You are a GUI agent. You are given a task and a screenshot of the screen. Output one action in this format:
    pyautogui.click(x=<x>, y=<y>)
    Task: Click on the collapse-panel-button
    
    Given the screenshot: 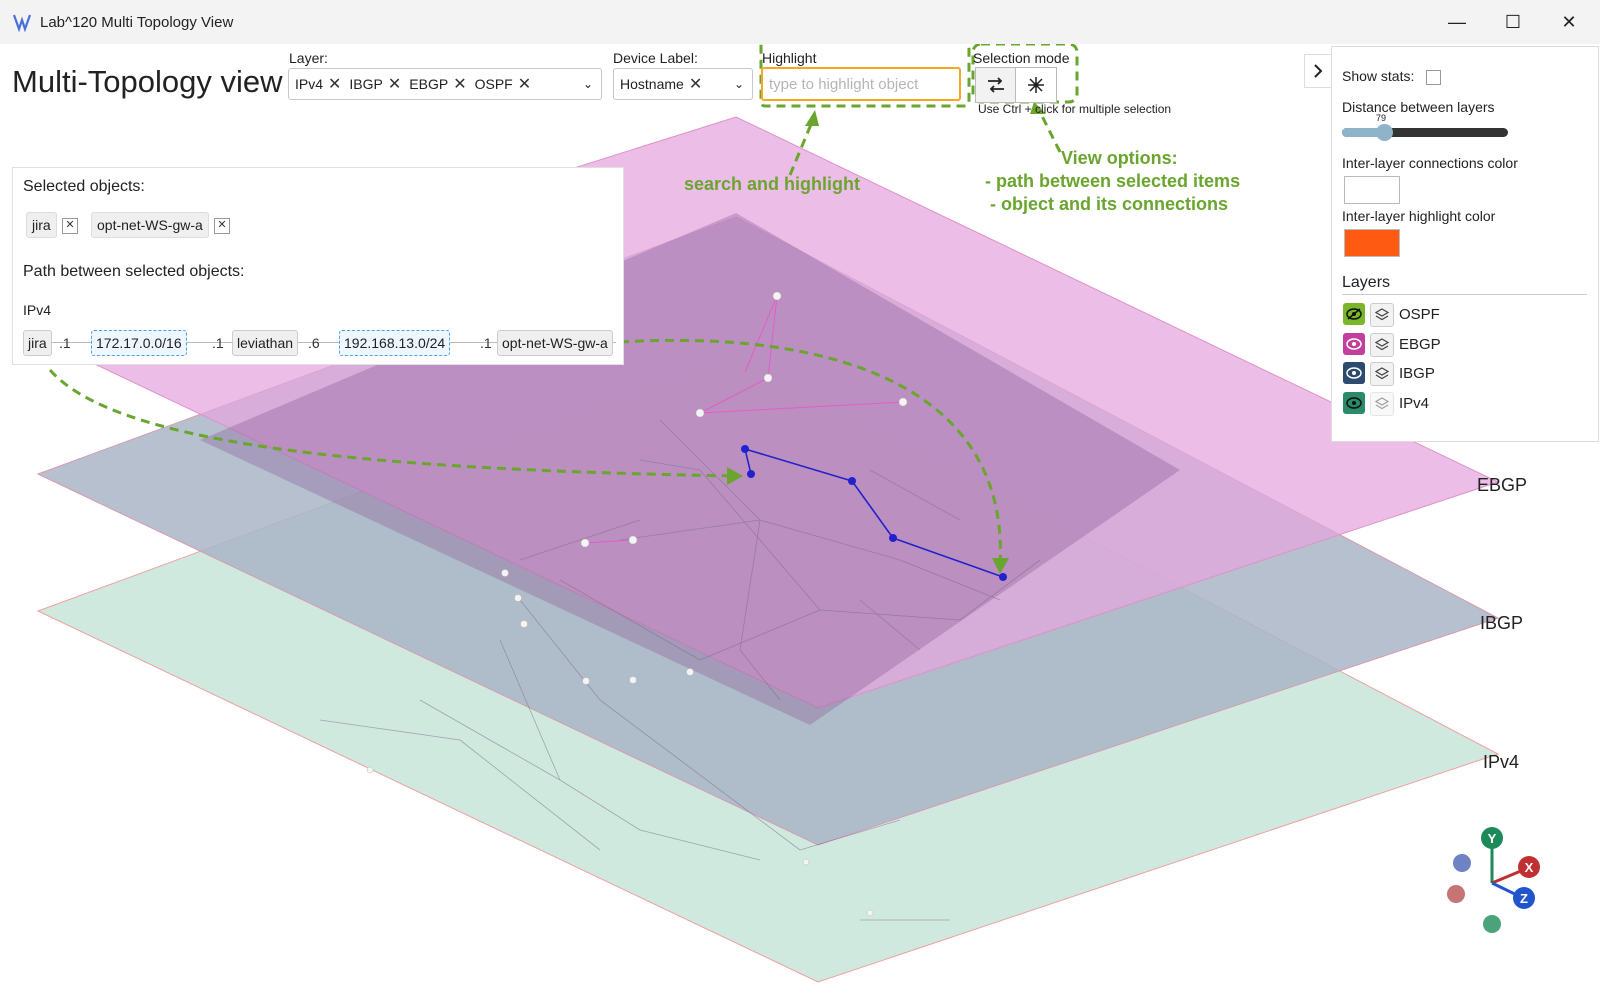 What is the action you would take?
    pyautogui.click(x=1318, y=71)
    